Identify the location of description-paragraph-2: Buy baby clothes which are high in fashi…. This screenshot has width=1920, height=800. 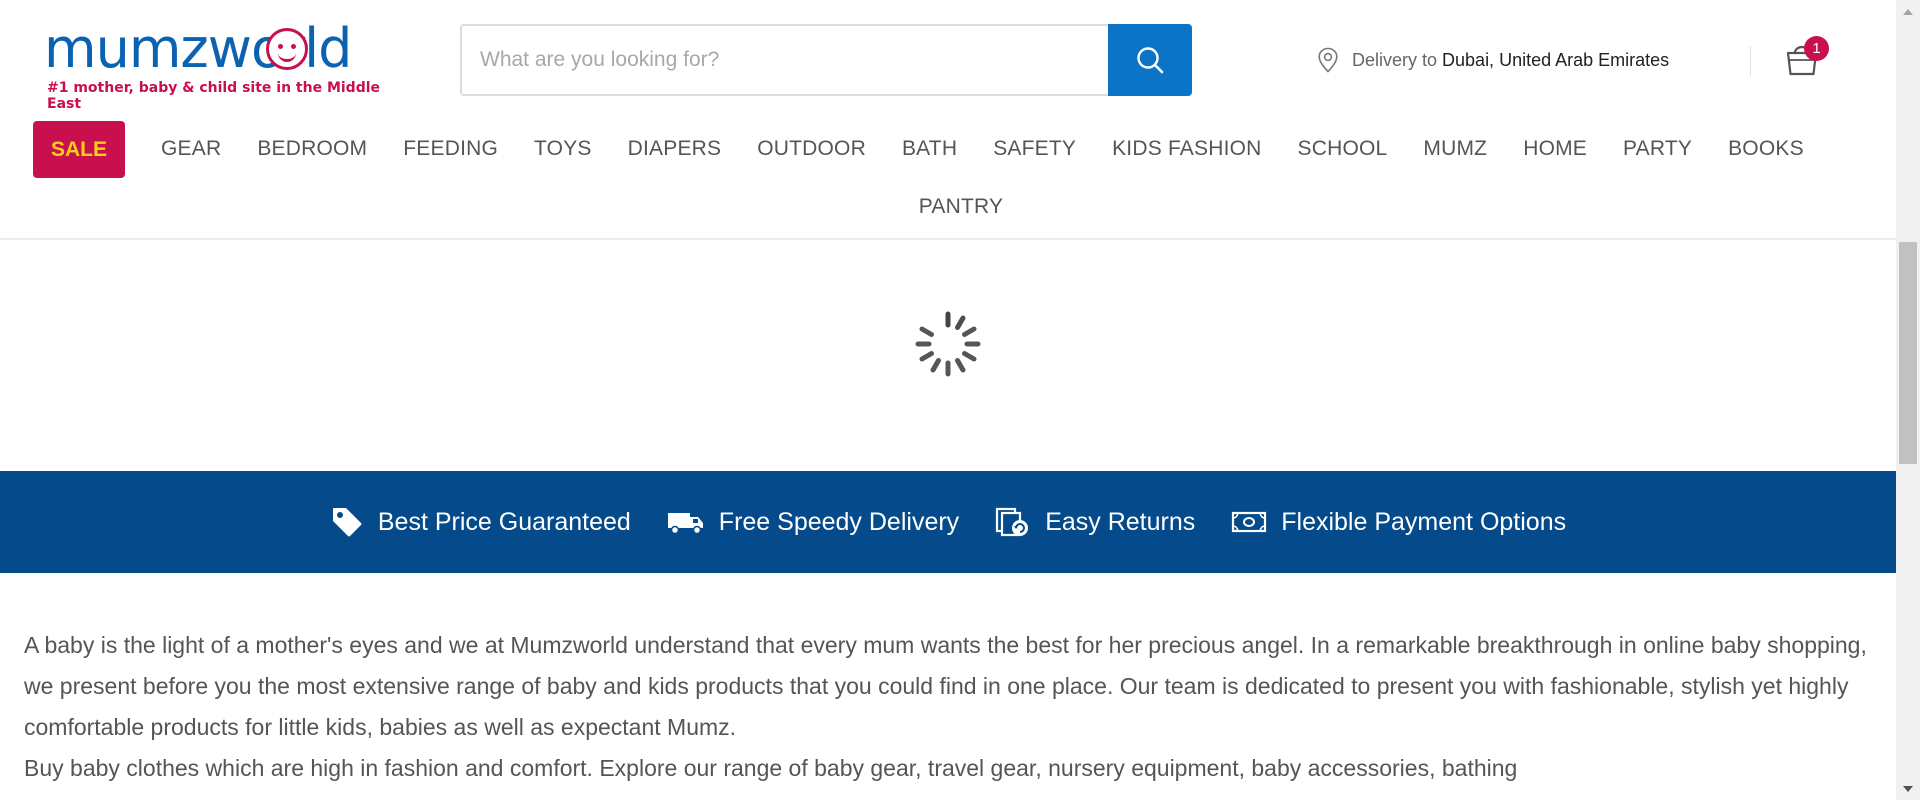
(771, 768).